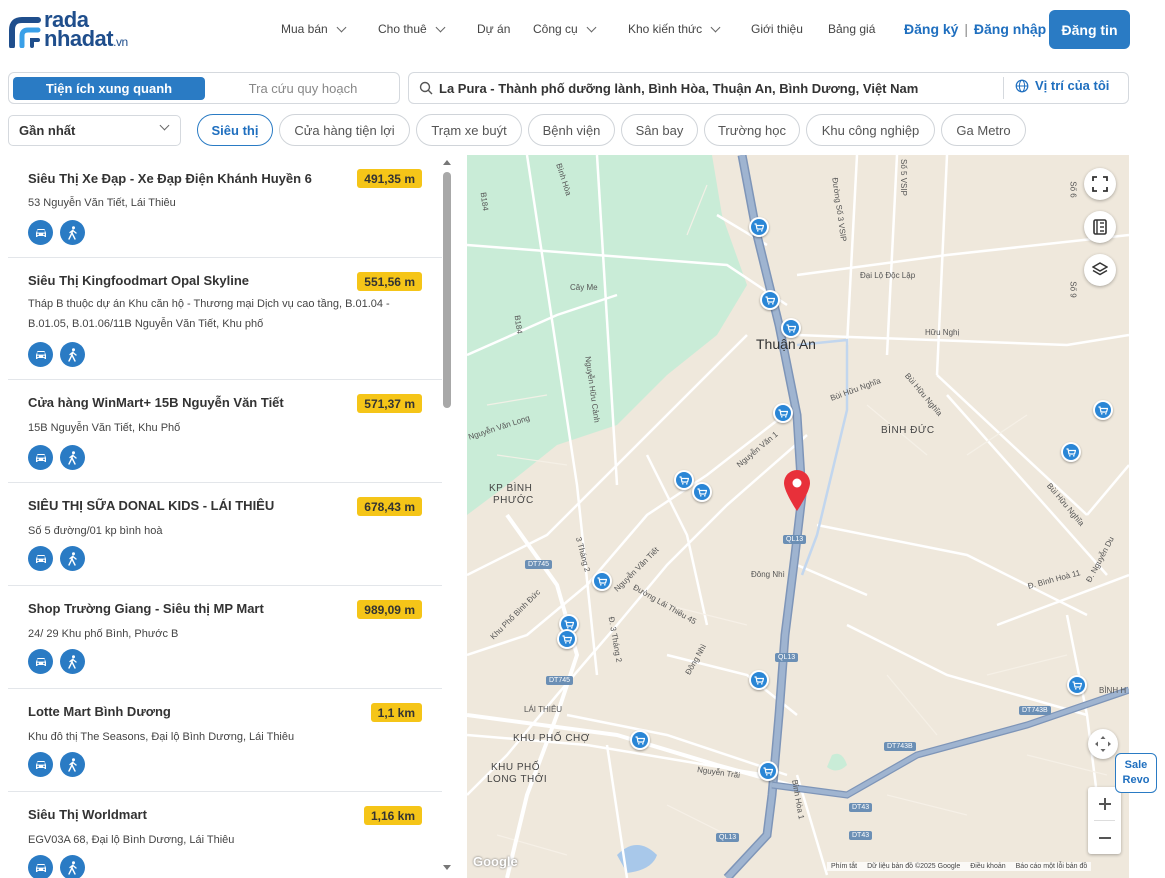 This screenshot has width=1165, height=878. What do you see at coordinates (571, 130) in the screenshot?
I see `chip-benh-vien: Bệnh viện` at bounding box center [571, 130].